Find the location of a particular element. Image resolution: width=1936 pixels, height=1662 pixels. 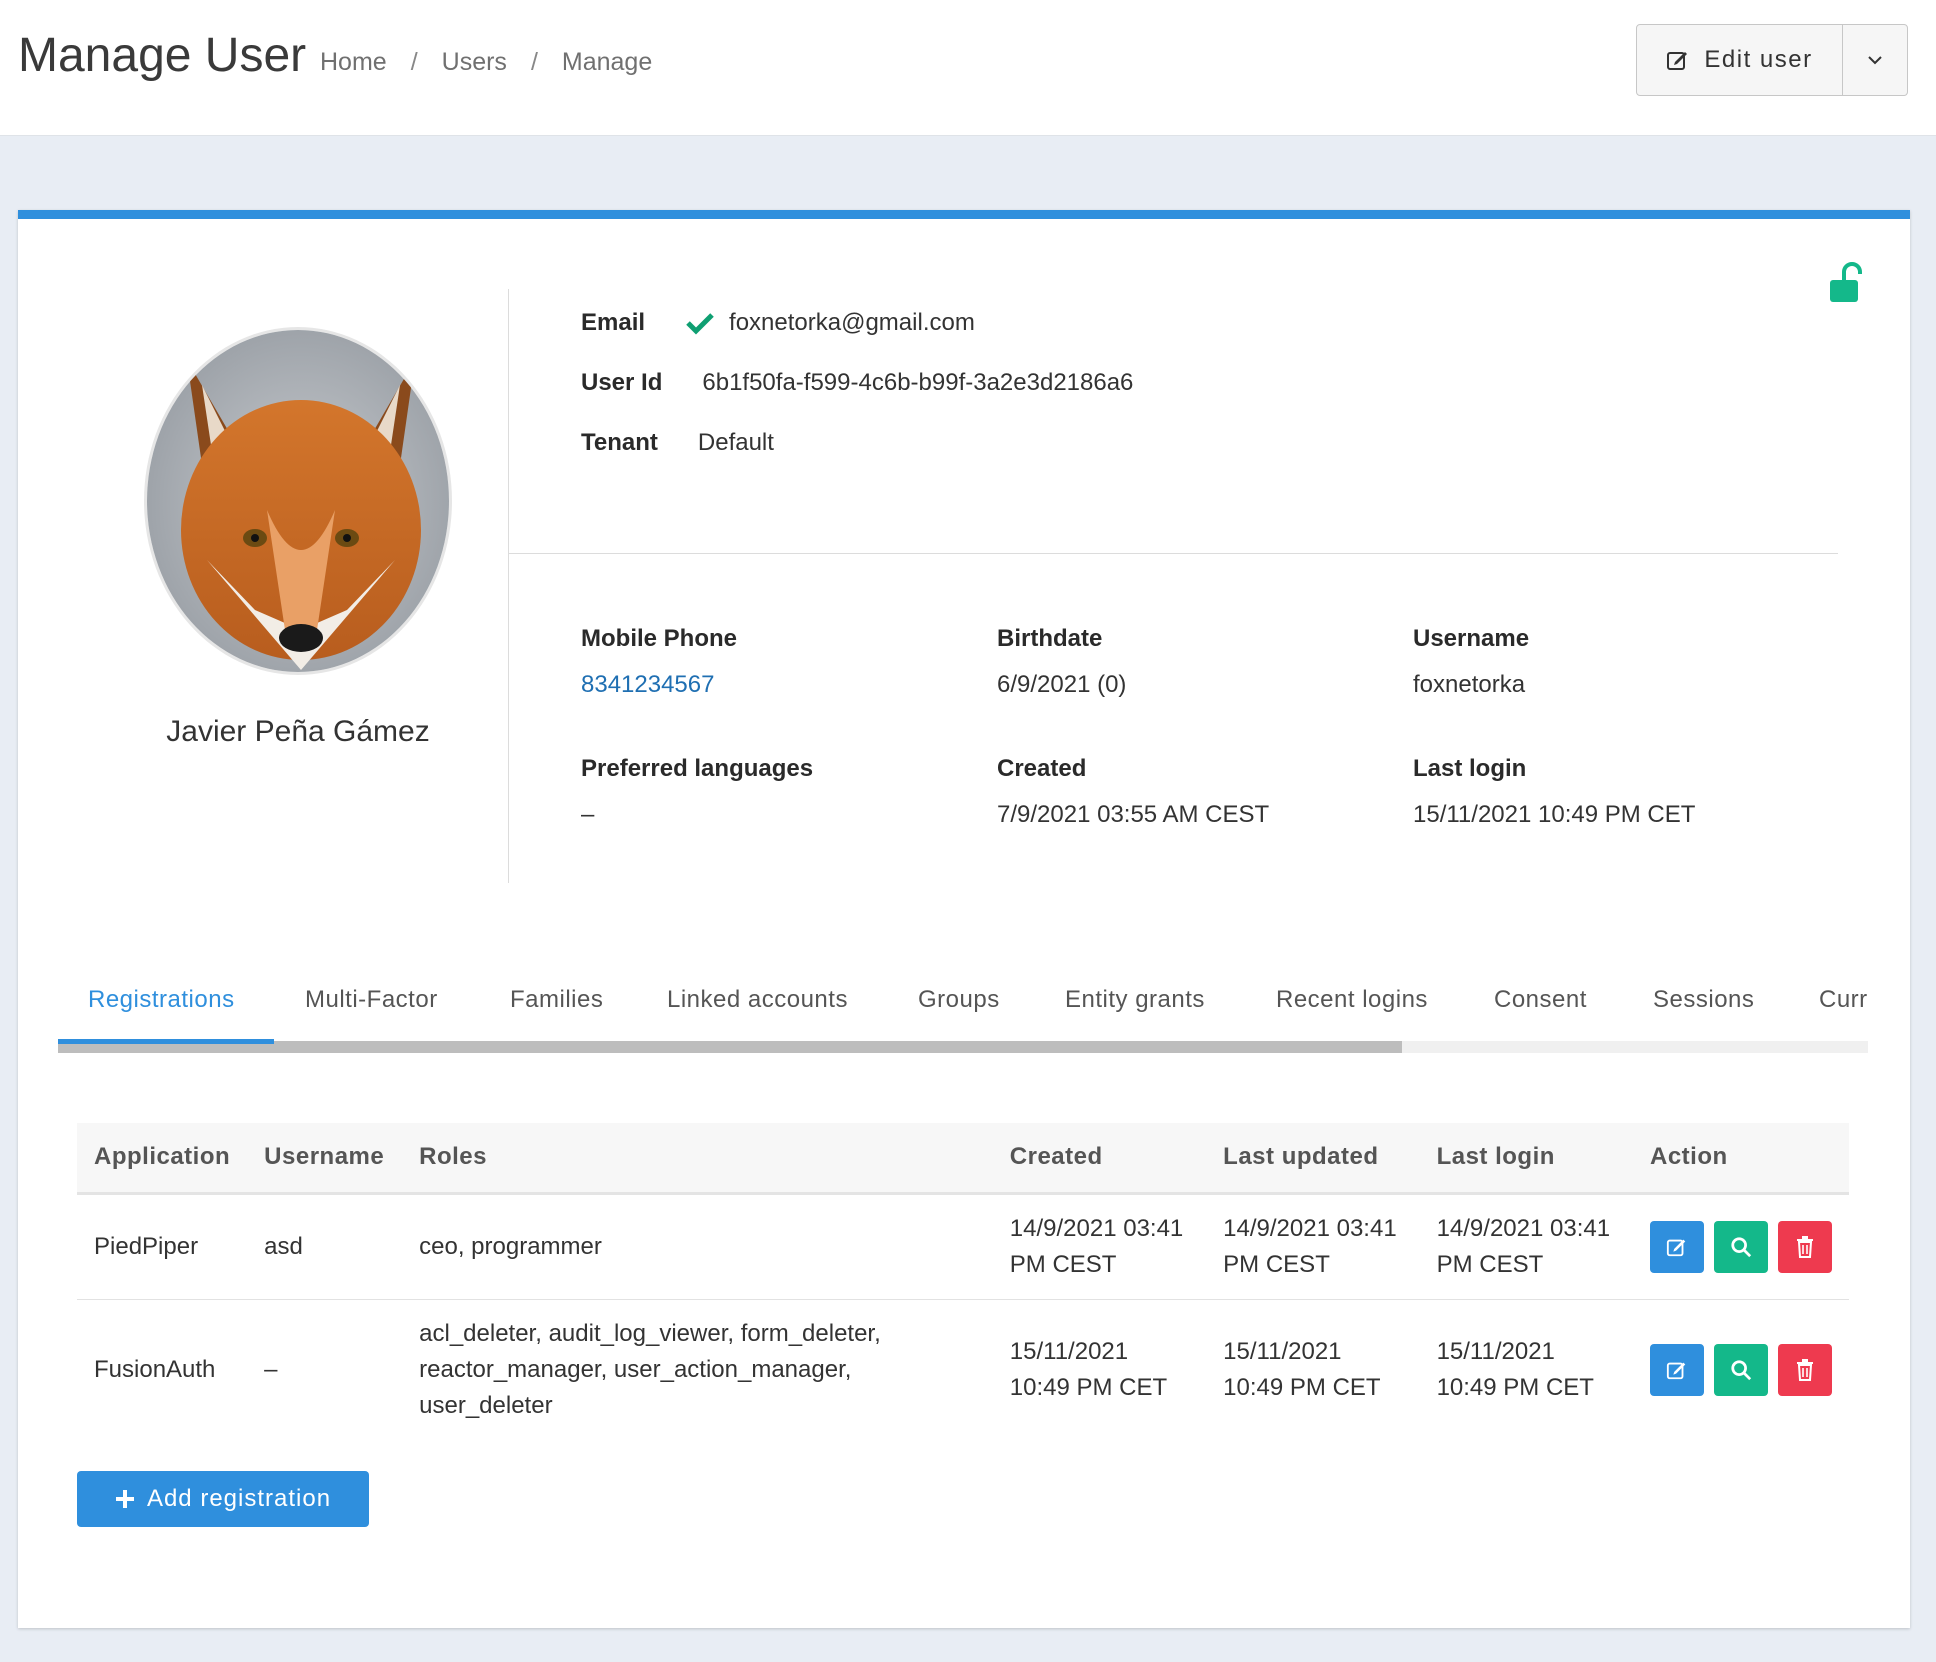

column-header: Last login is located at coordinates (1526, 1159).